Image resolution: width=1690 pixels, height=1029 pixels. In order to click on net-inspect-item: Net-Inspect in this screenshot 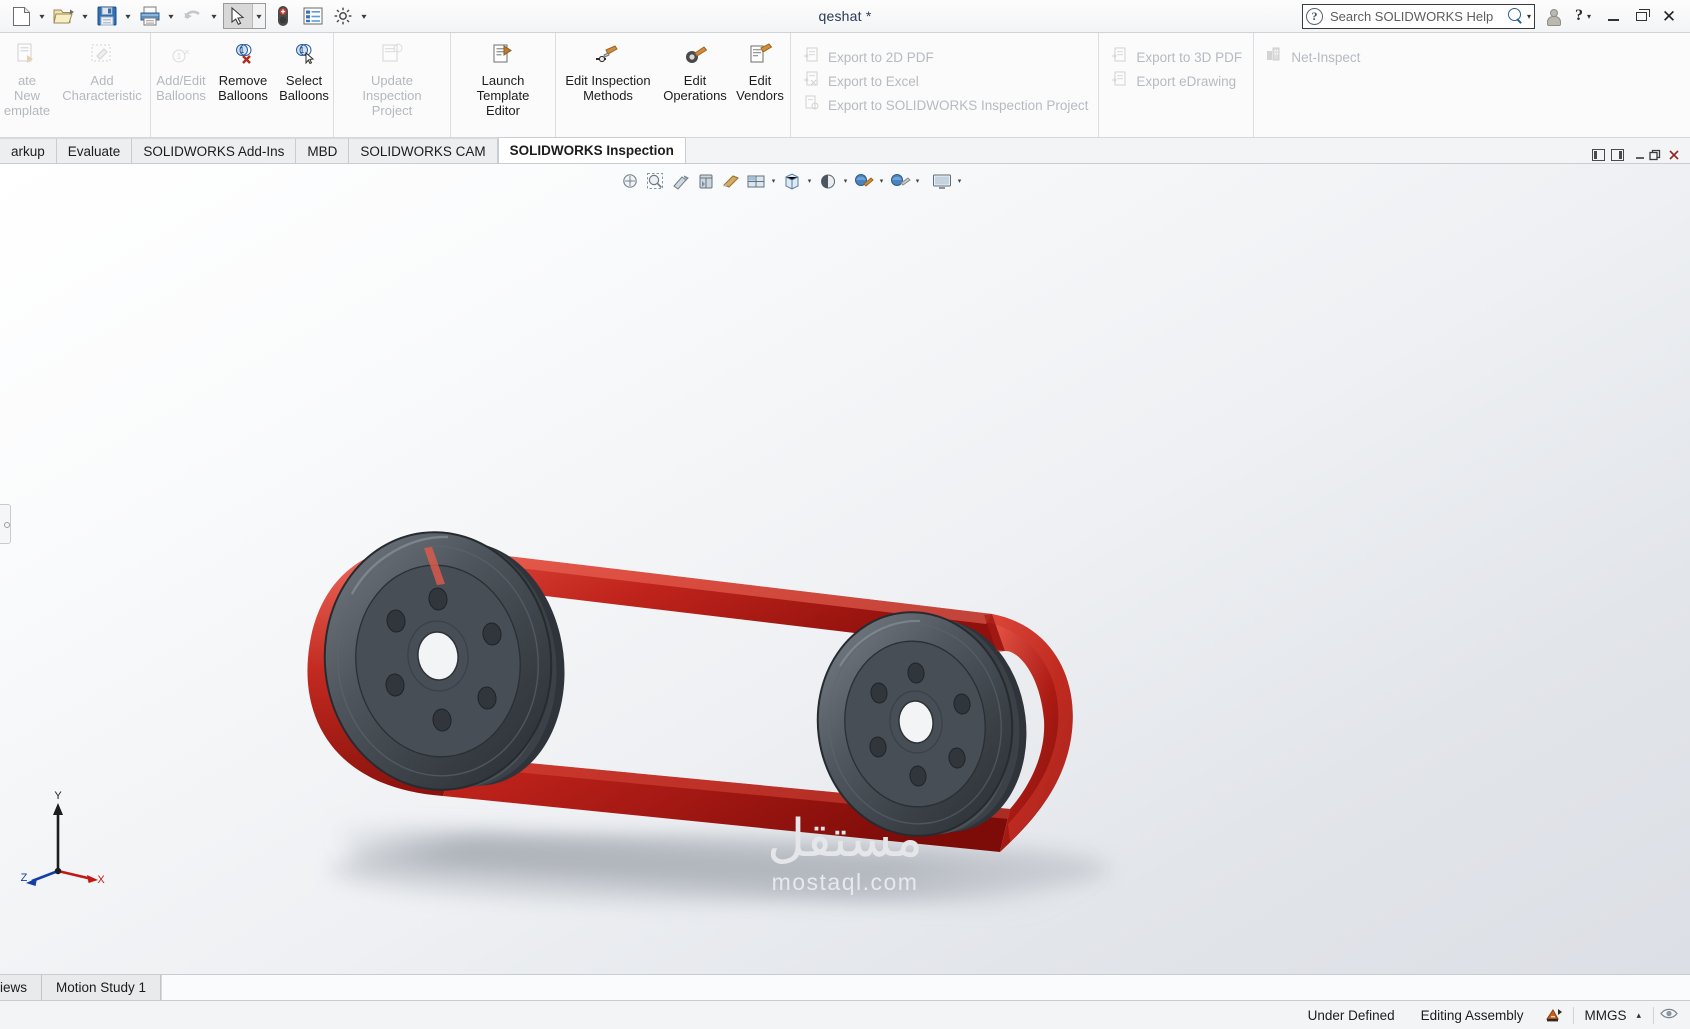, I will do `click(1315, 57)`.